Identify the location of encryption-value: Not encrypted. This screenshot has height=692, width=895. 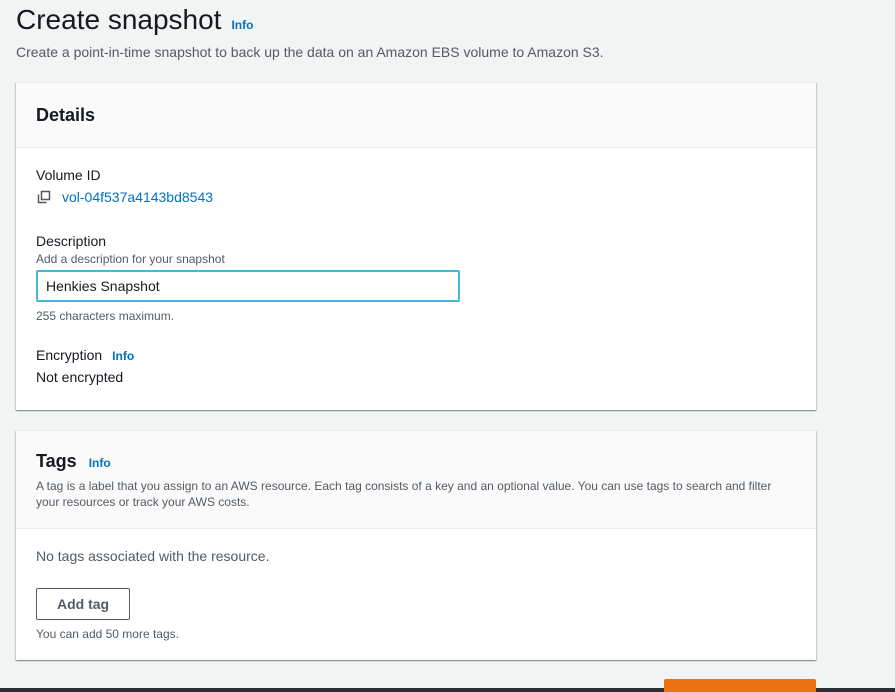
(80, 377).